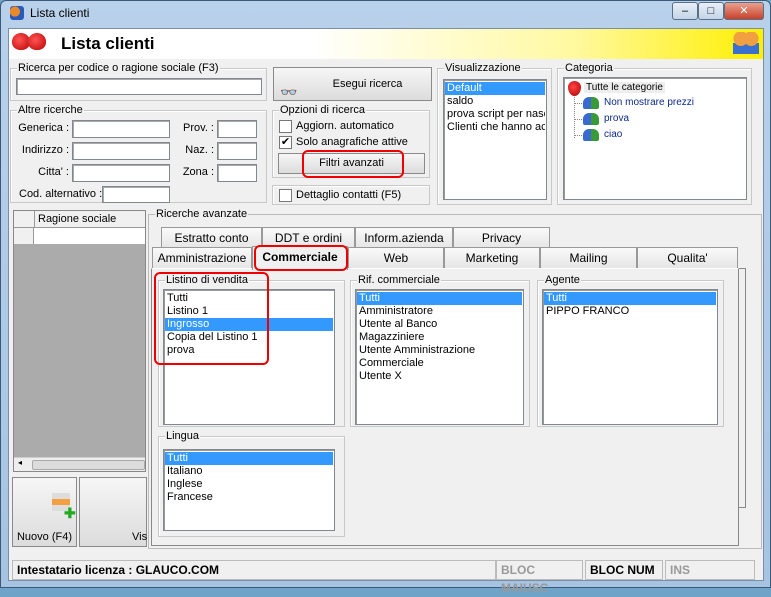  What do you see at coordinates (70, 513) in the screenshot?
I see `plus-icon: ✚` at bounding box center [70, 513].